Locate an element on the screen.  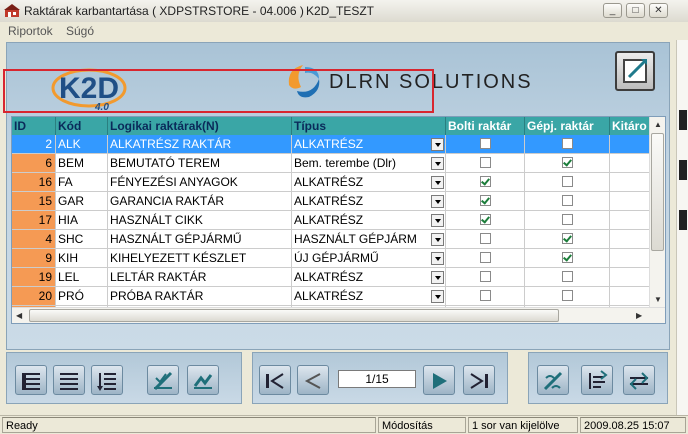
cell-tipus: Bem. terembe (Dlr) is located at coordinates (369, 163).